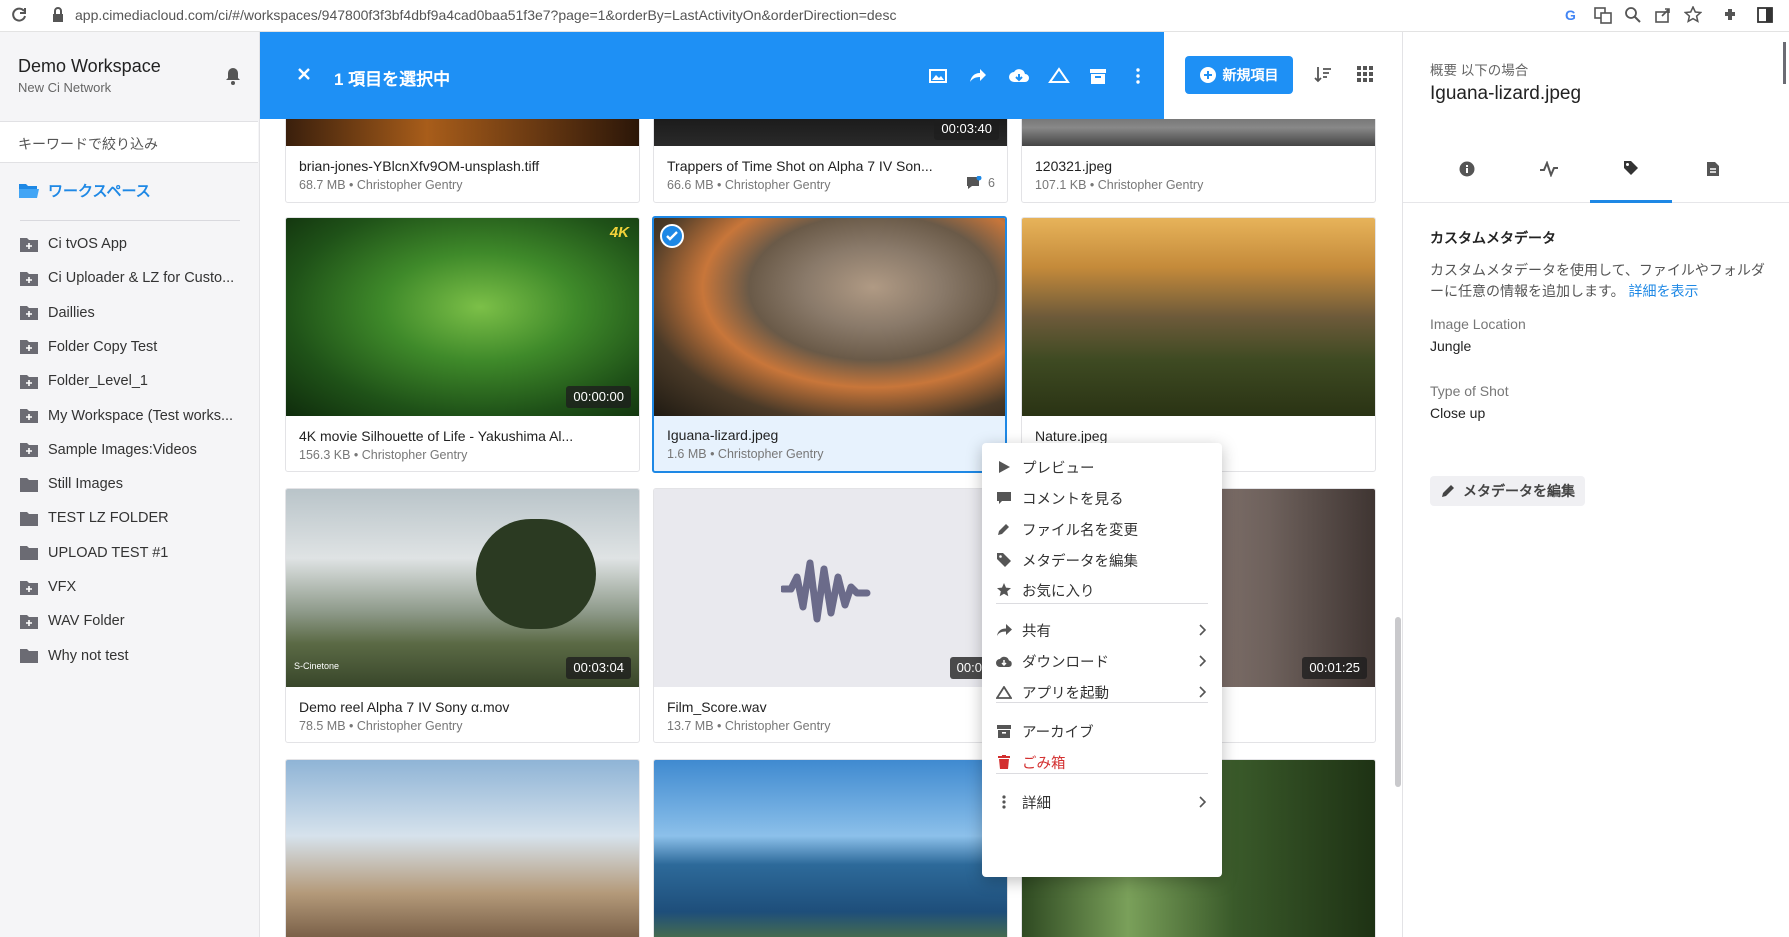 The image size is (1789, 937). Describe the element at coordinates (132, 656) in the screenshot. I see `sidebar-folder-item: Why not test` at that location.